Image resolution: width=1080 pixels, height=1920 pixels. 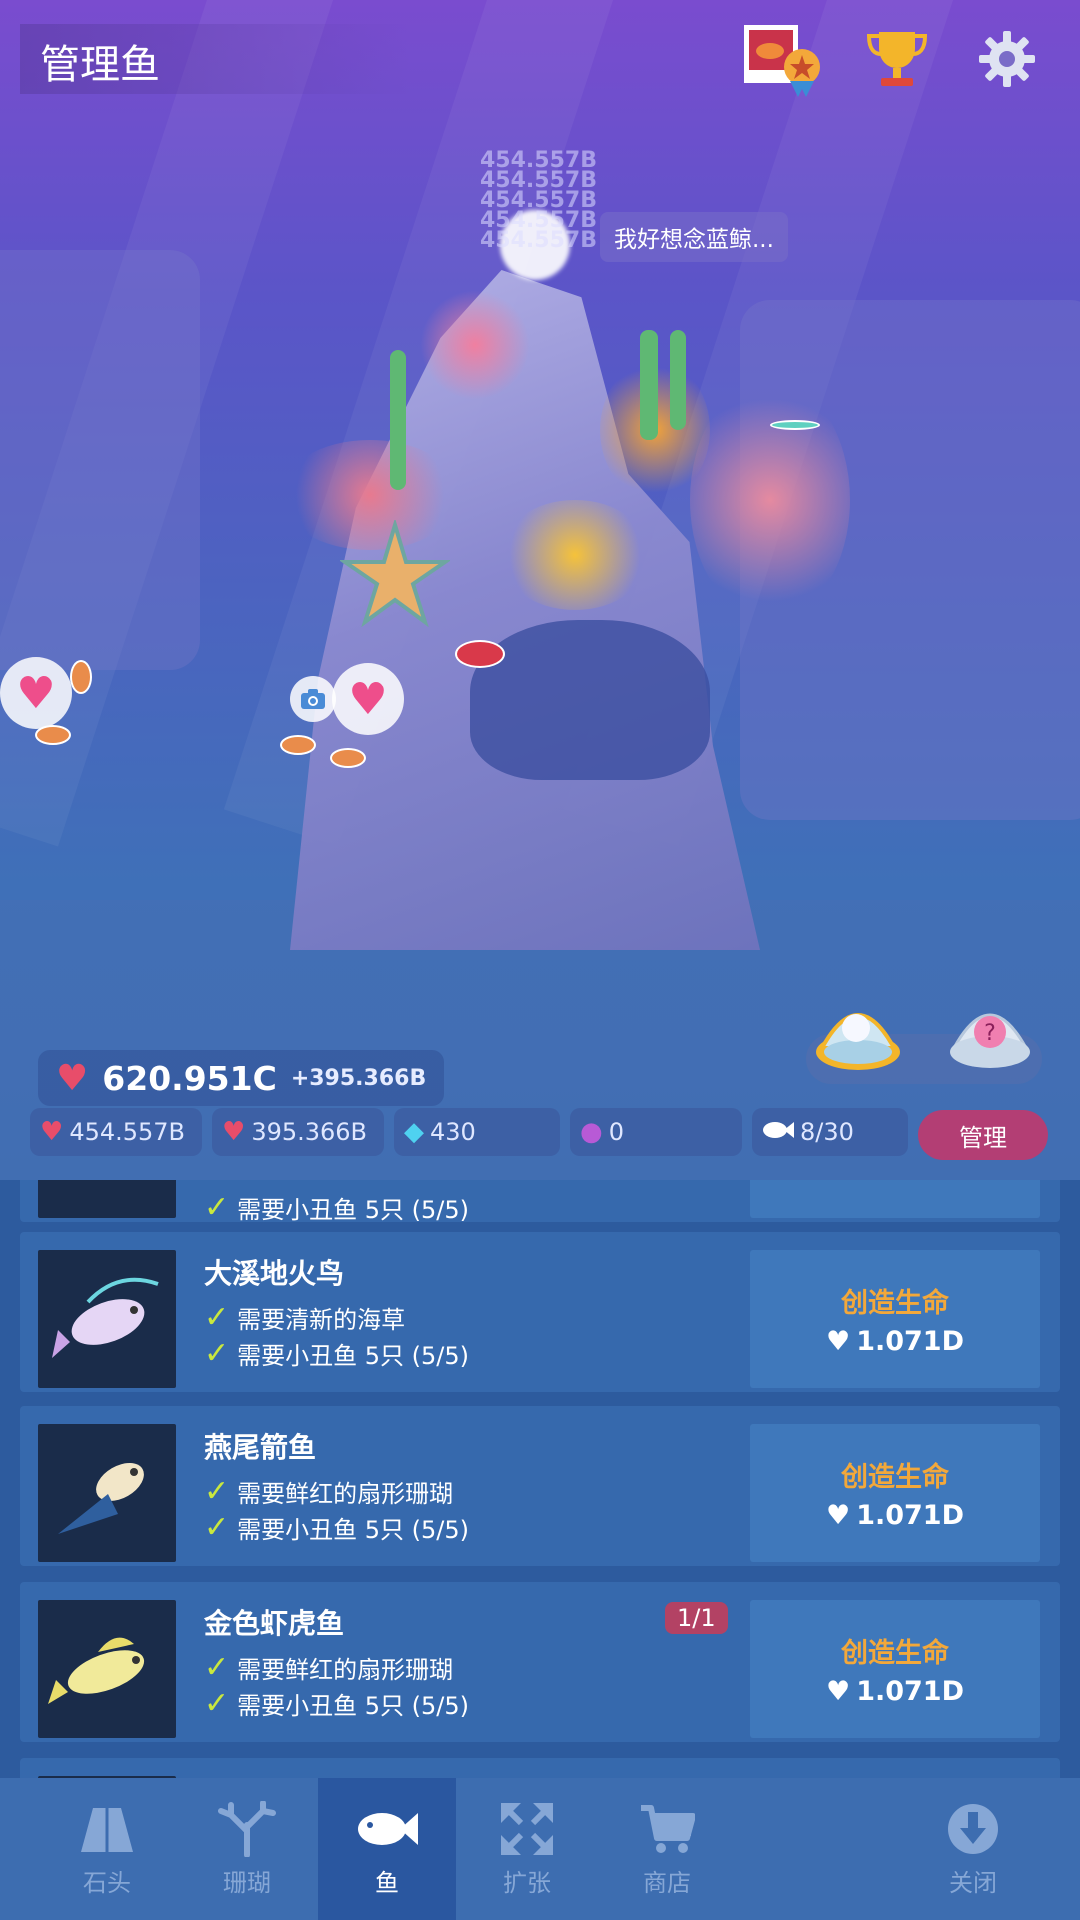 I want to click on download-icon, so click(x=973, y=1829).